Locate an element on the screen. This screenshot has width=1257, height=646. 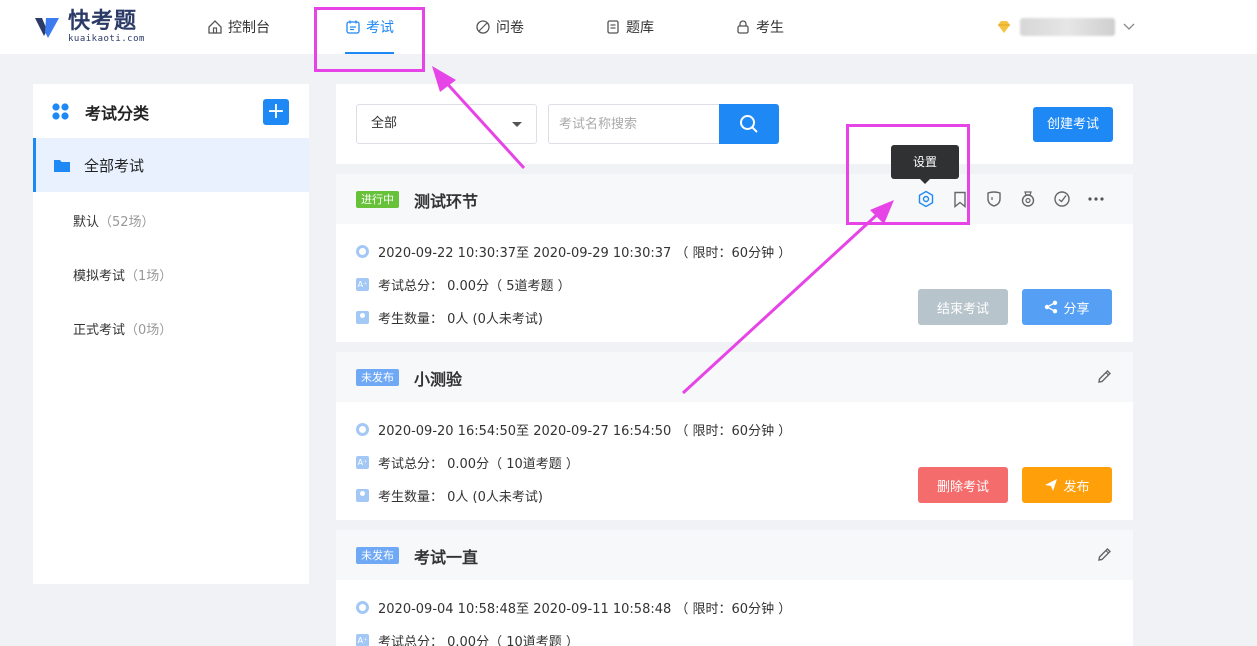
exam-card-header: 未发布 考试一直 is located at coordinates (734, 555).